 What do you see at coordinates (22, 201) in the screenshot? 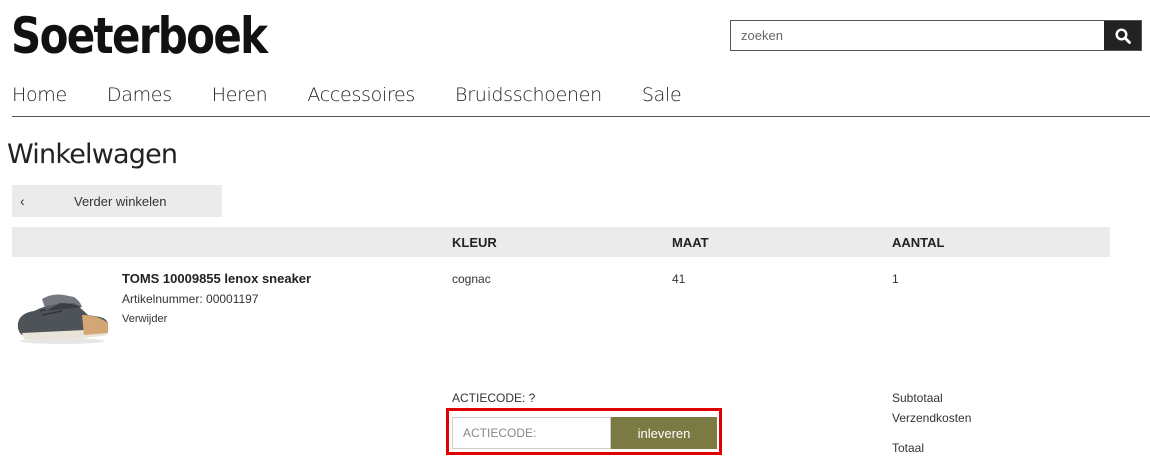
I see `chevron-left-icon: ‹` at bounding box center [22, 201].